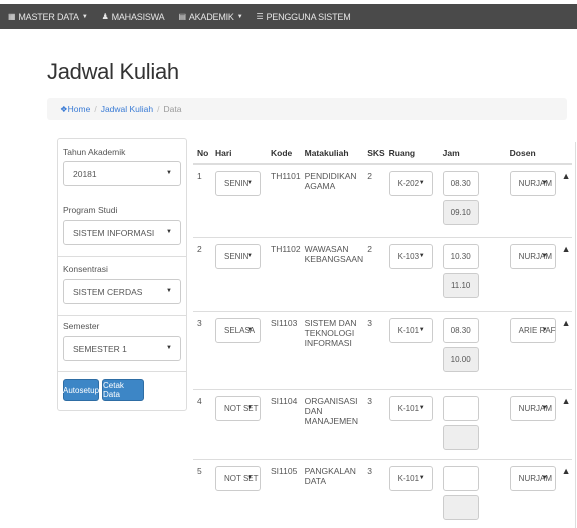  I want to click on cell-kode: SI1103, so click(284, 349).